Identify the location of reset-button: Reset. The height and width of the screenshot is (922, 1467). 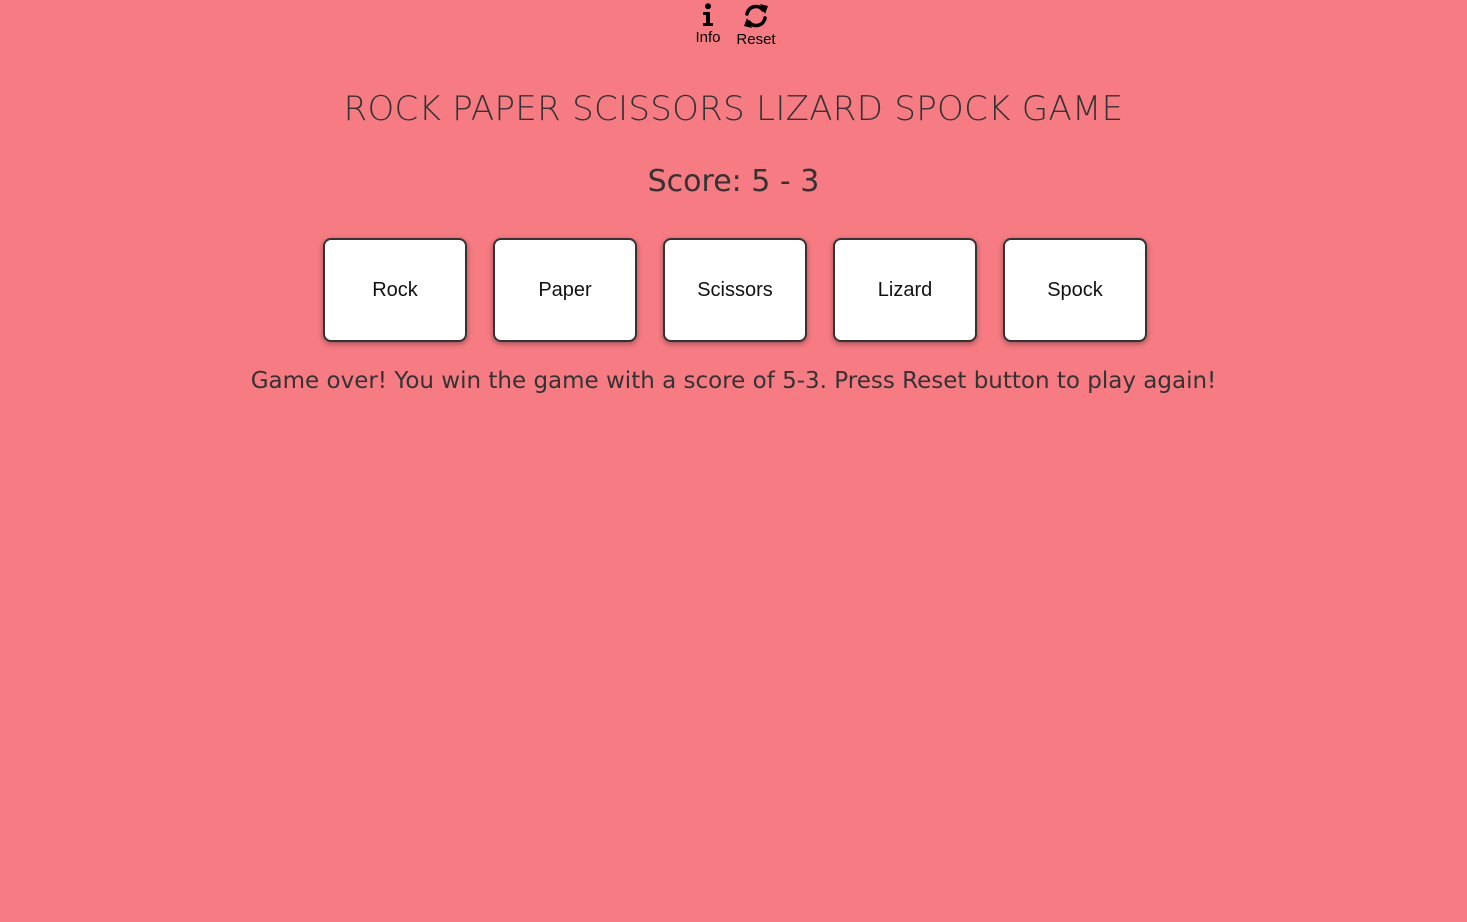
(756, 24).